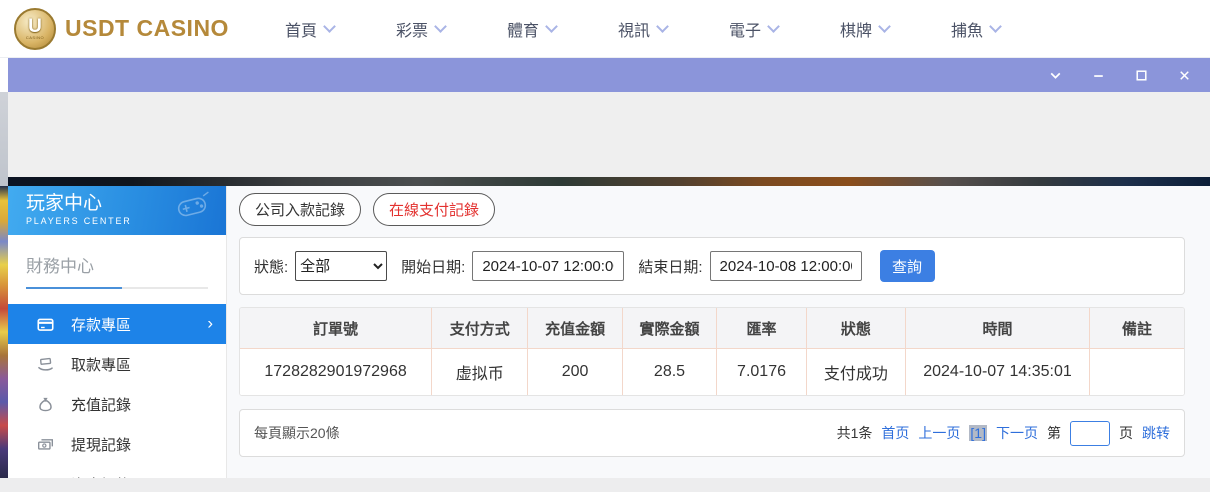  What do you see at coordinates (300, 209) in the screenshot?
I see `tab-0: 公司入款記錄` at bounding box center [300, 209].